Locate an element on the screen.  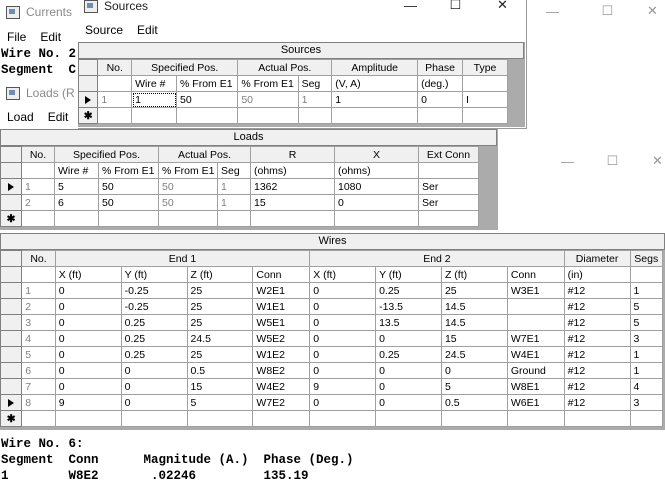
col-no: No. is located at coordinates (38, 154).